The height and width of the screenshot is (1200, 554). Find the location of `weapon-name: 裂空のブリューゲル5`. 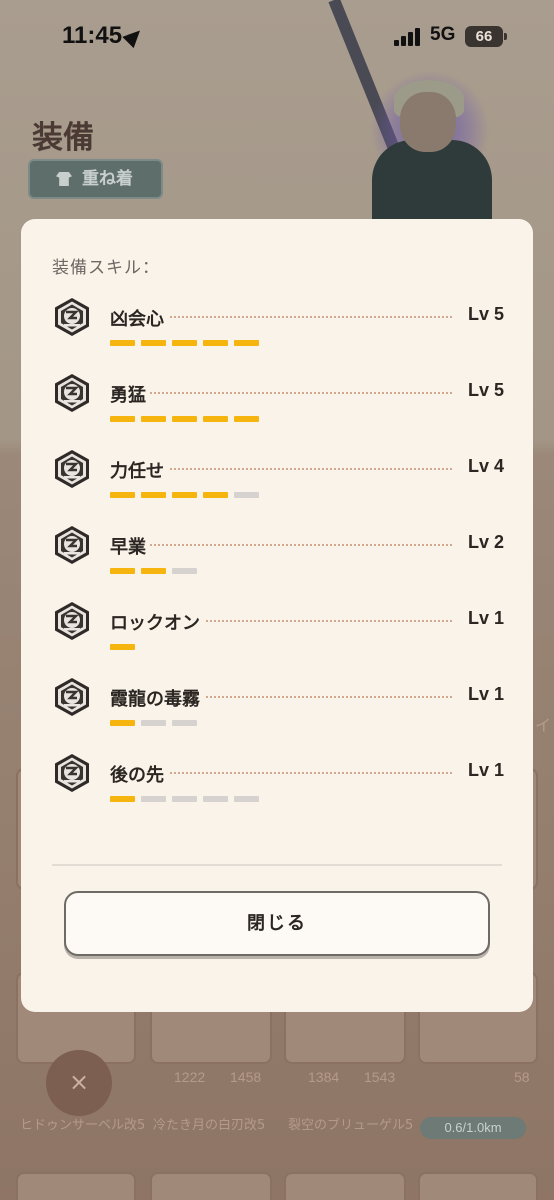

weapon-name: 裂空のブリューゲル5 is located at coordinates (351, 1125).